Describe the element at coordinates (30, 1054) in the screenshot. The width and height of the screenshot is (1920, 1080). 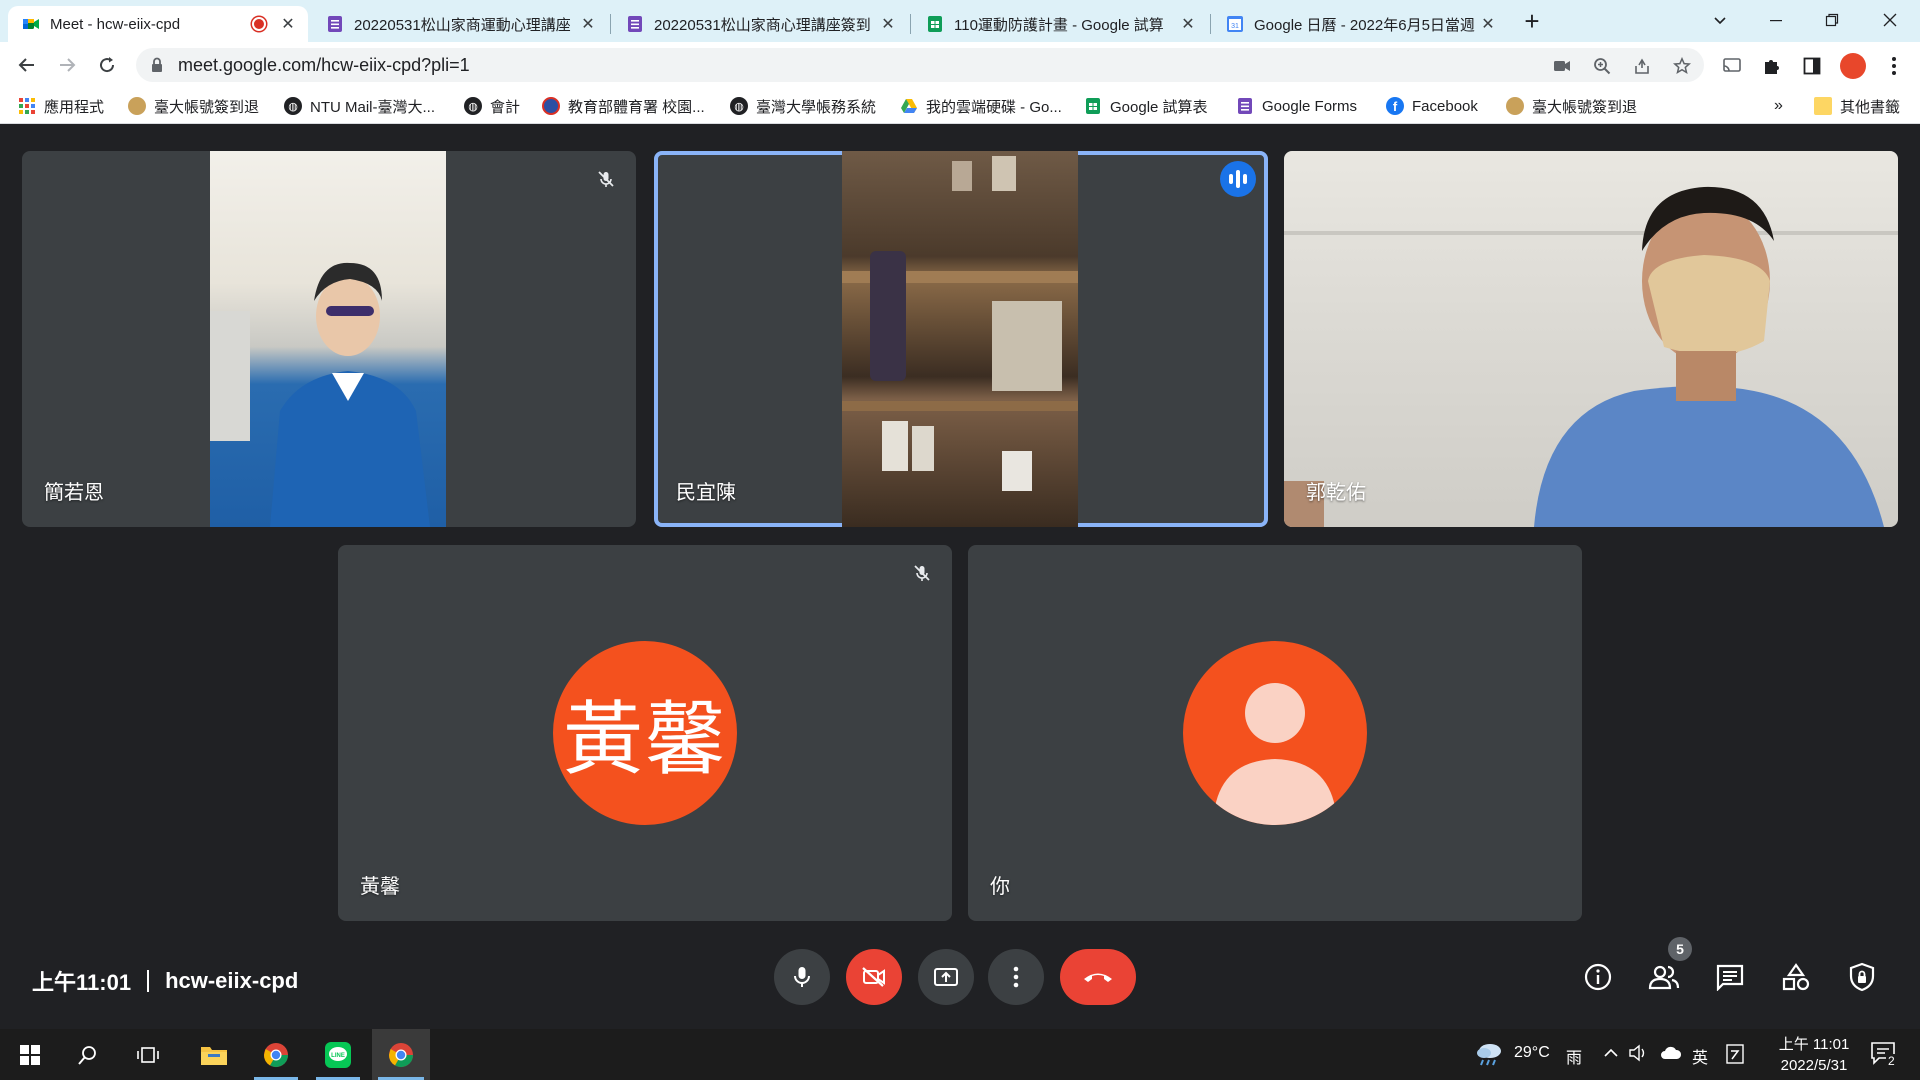
I see `start-button` at that location.